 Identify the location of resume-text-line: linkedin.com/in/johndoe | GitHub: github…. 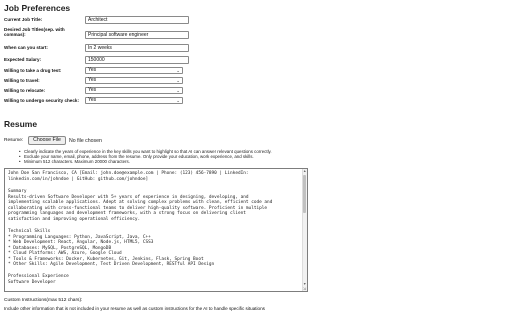
(78, 179).